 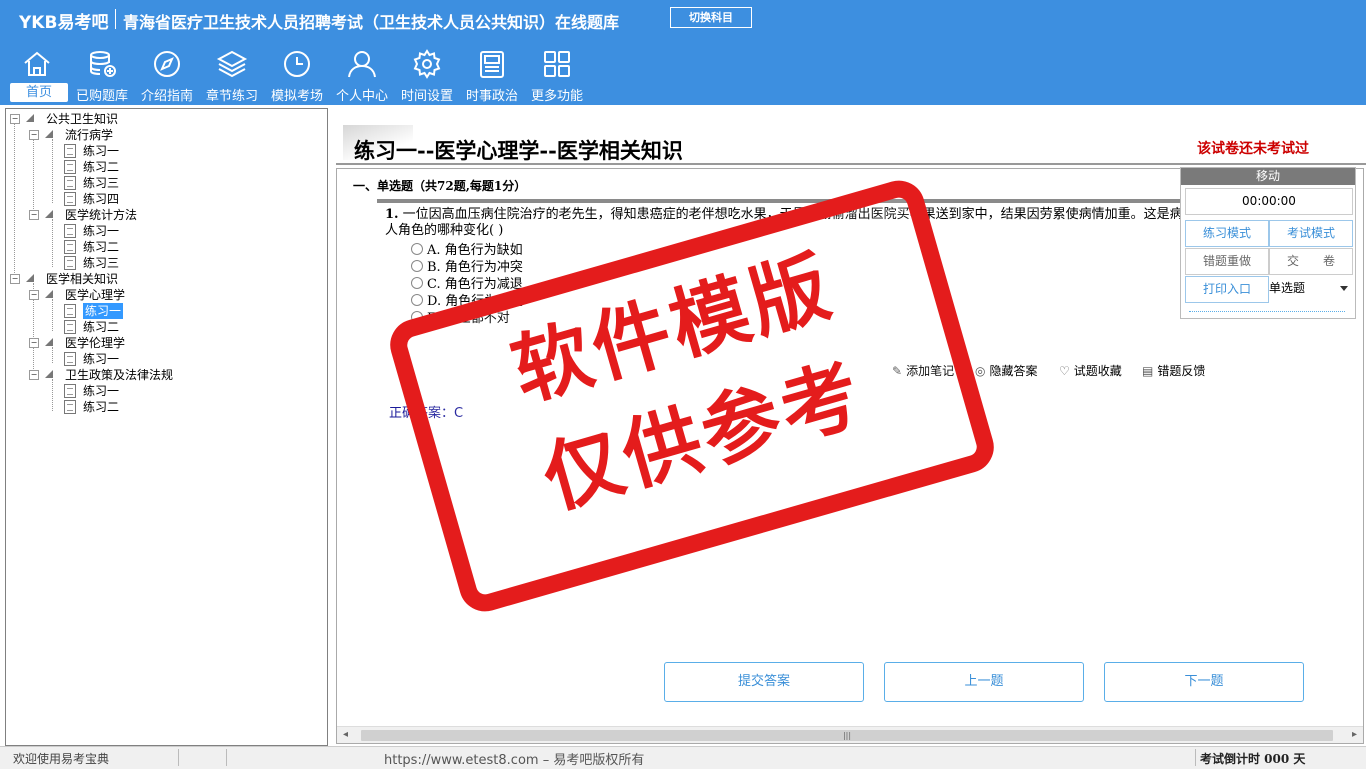 I want to click on heart-icon: ♡, so click(x=1064, y=371).